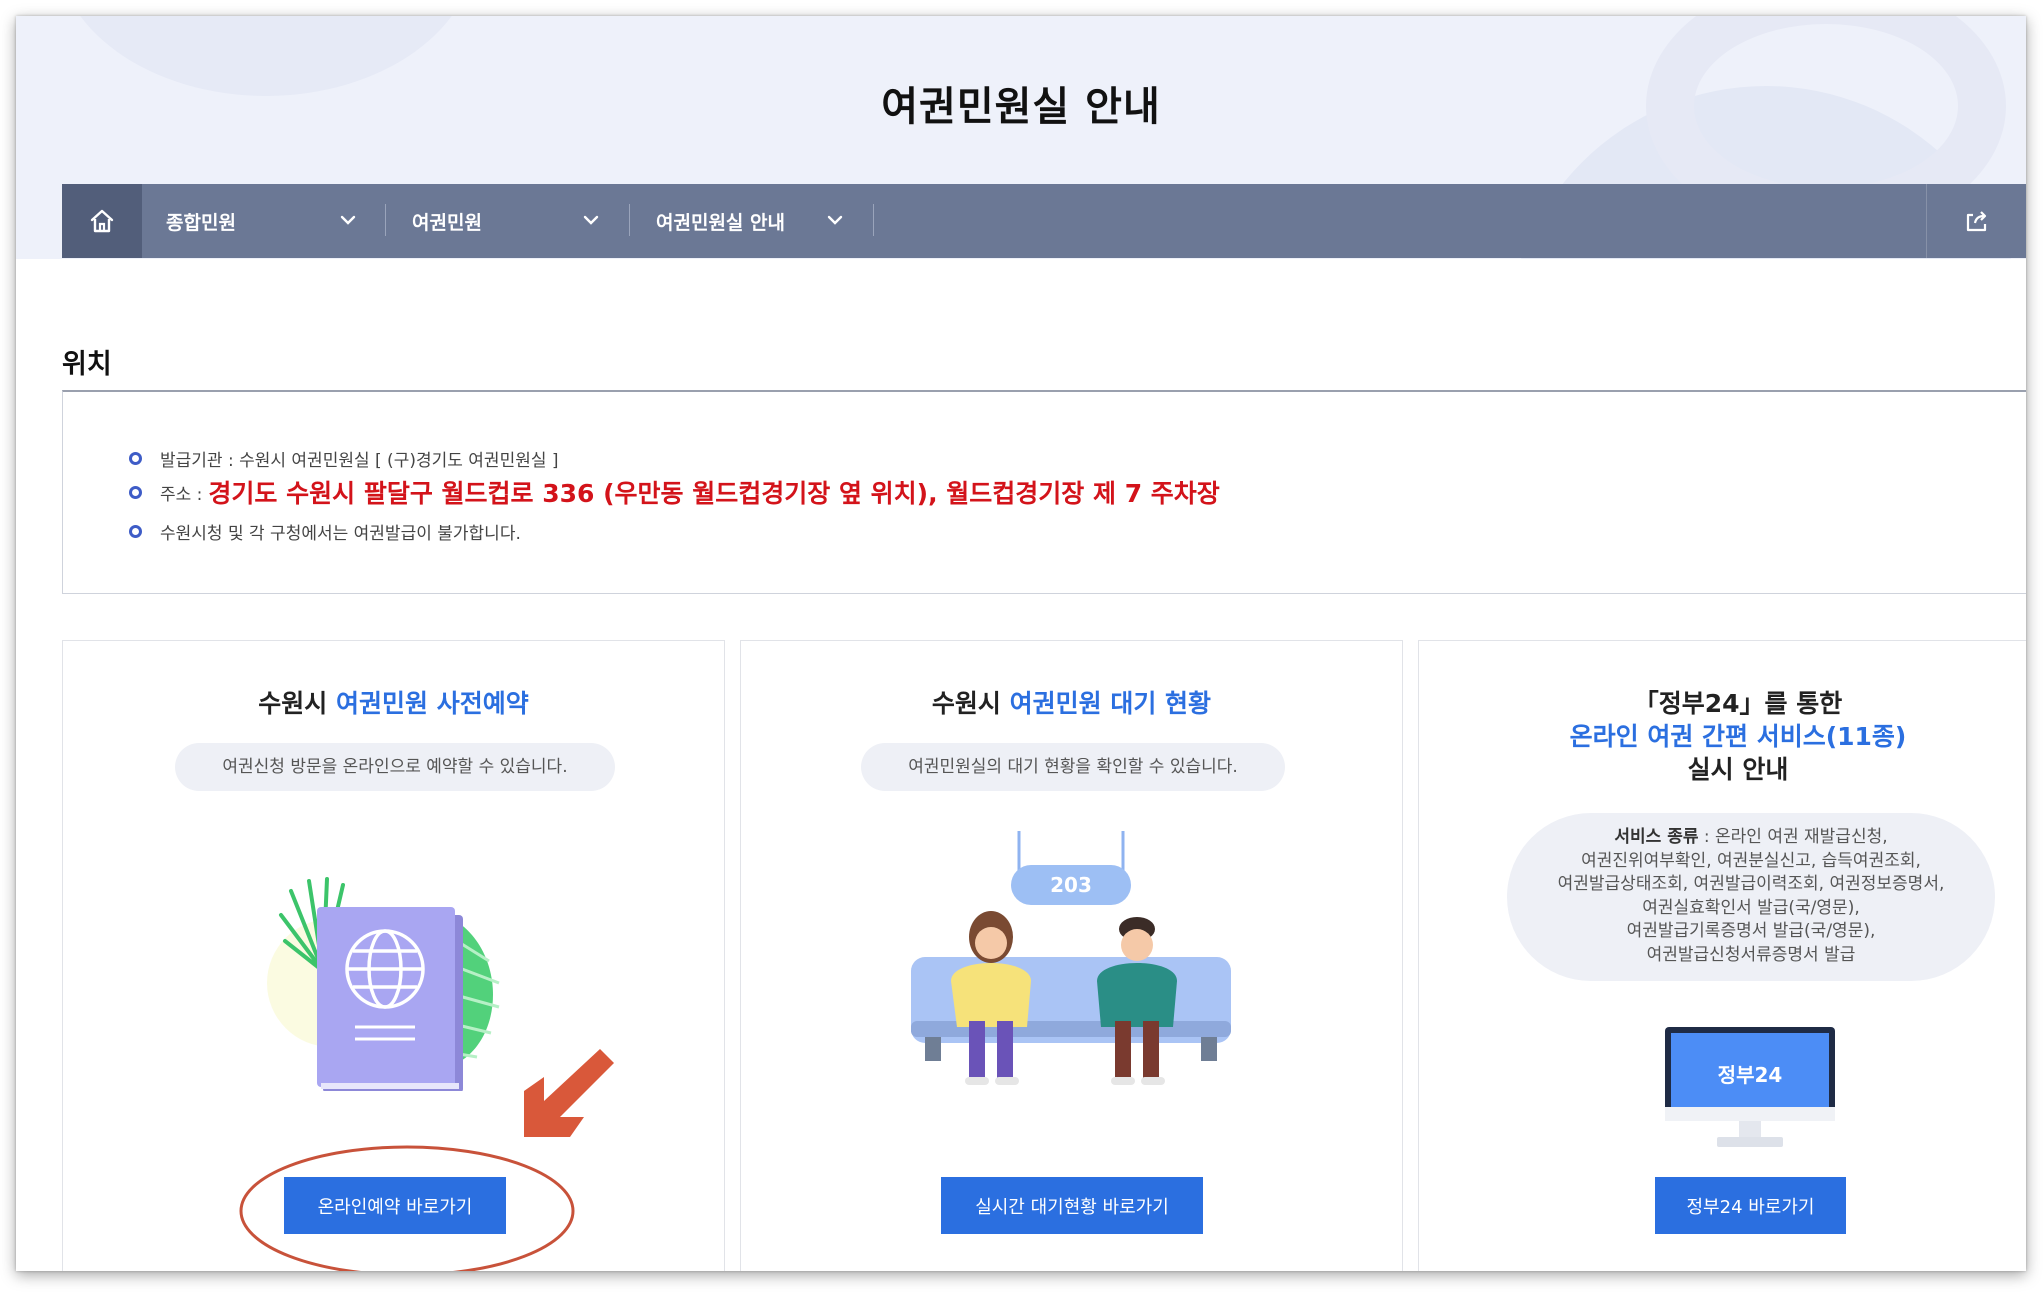  What do you see at coordinates (1738, 703) in the screenshot?
I see `card-title-line1: 「정부24」를 통한` at bounding box center [1738, 703].